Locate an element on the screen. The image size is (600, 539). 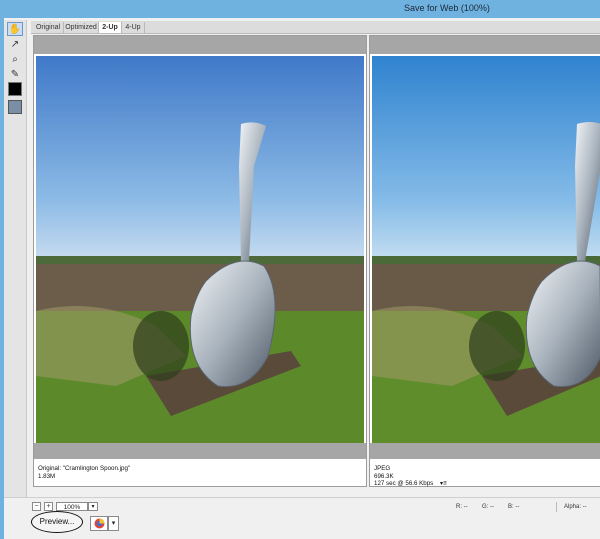
original-filename: Original: "Cramlington Spoon.jpg" is located at coordinates (84, 468).